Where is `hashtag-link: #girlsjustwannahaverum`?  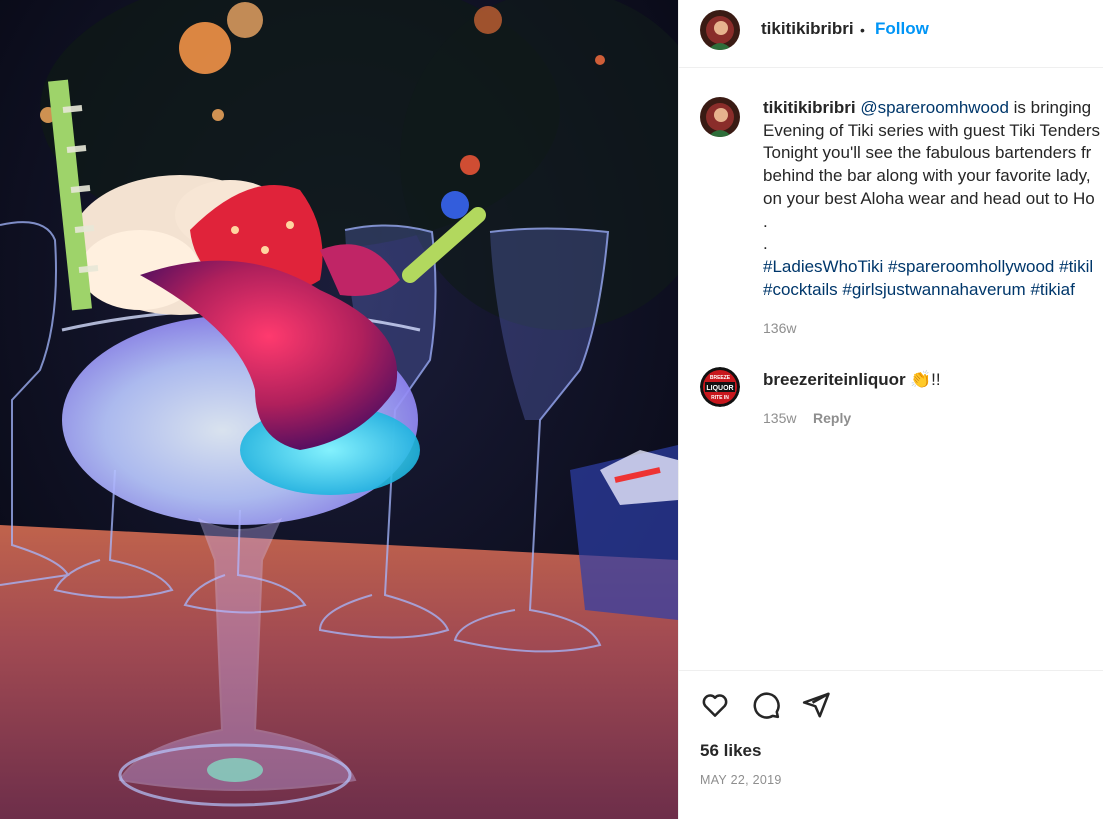
hashtag-link: #girlsjustwannahaverum is located at coordinates (933, 289).